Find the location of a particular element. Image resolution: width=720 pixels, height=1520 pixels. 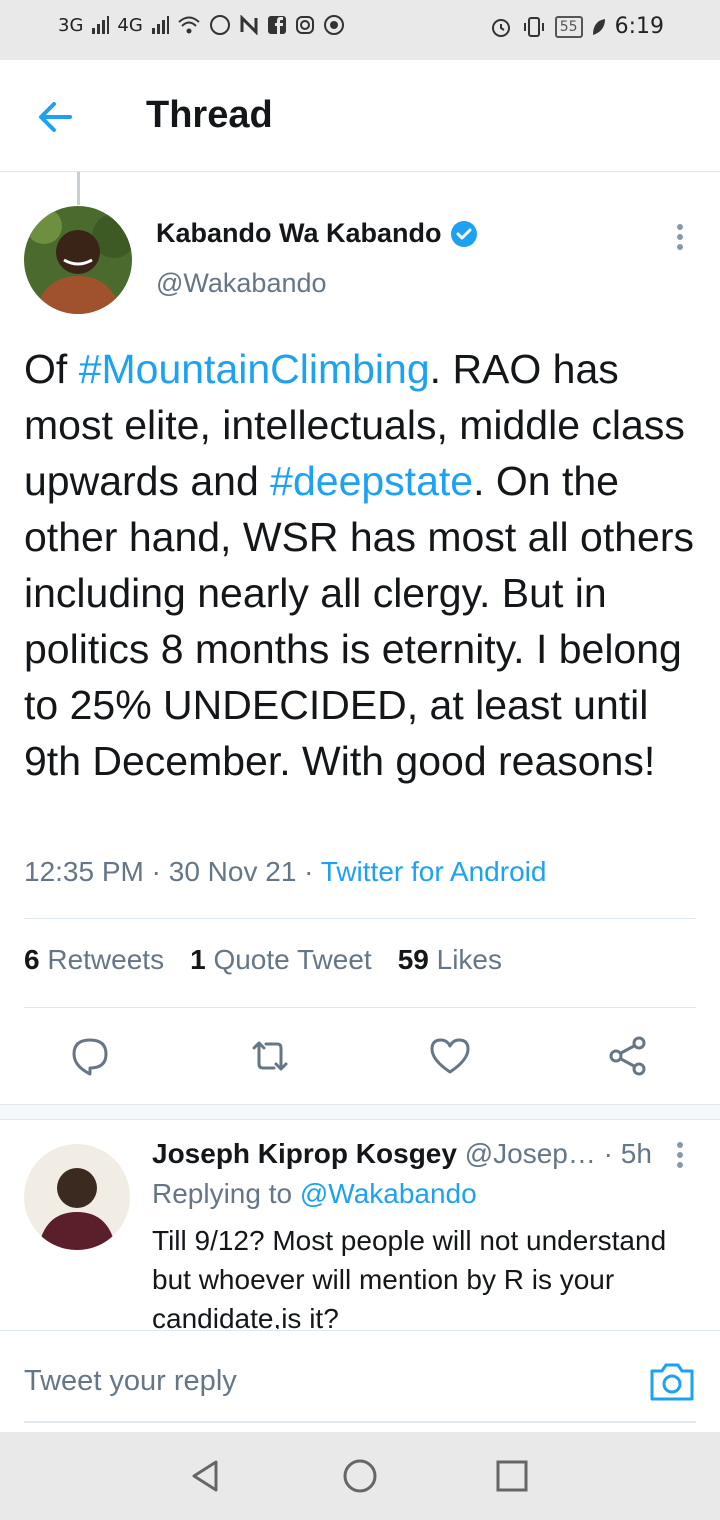

author-name: Kabando Wa Kabando is located at coordinates (299, 233).